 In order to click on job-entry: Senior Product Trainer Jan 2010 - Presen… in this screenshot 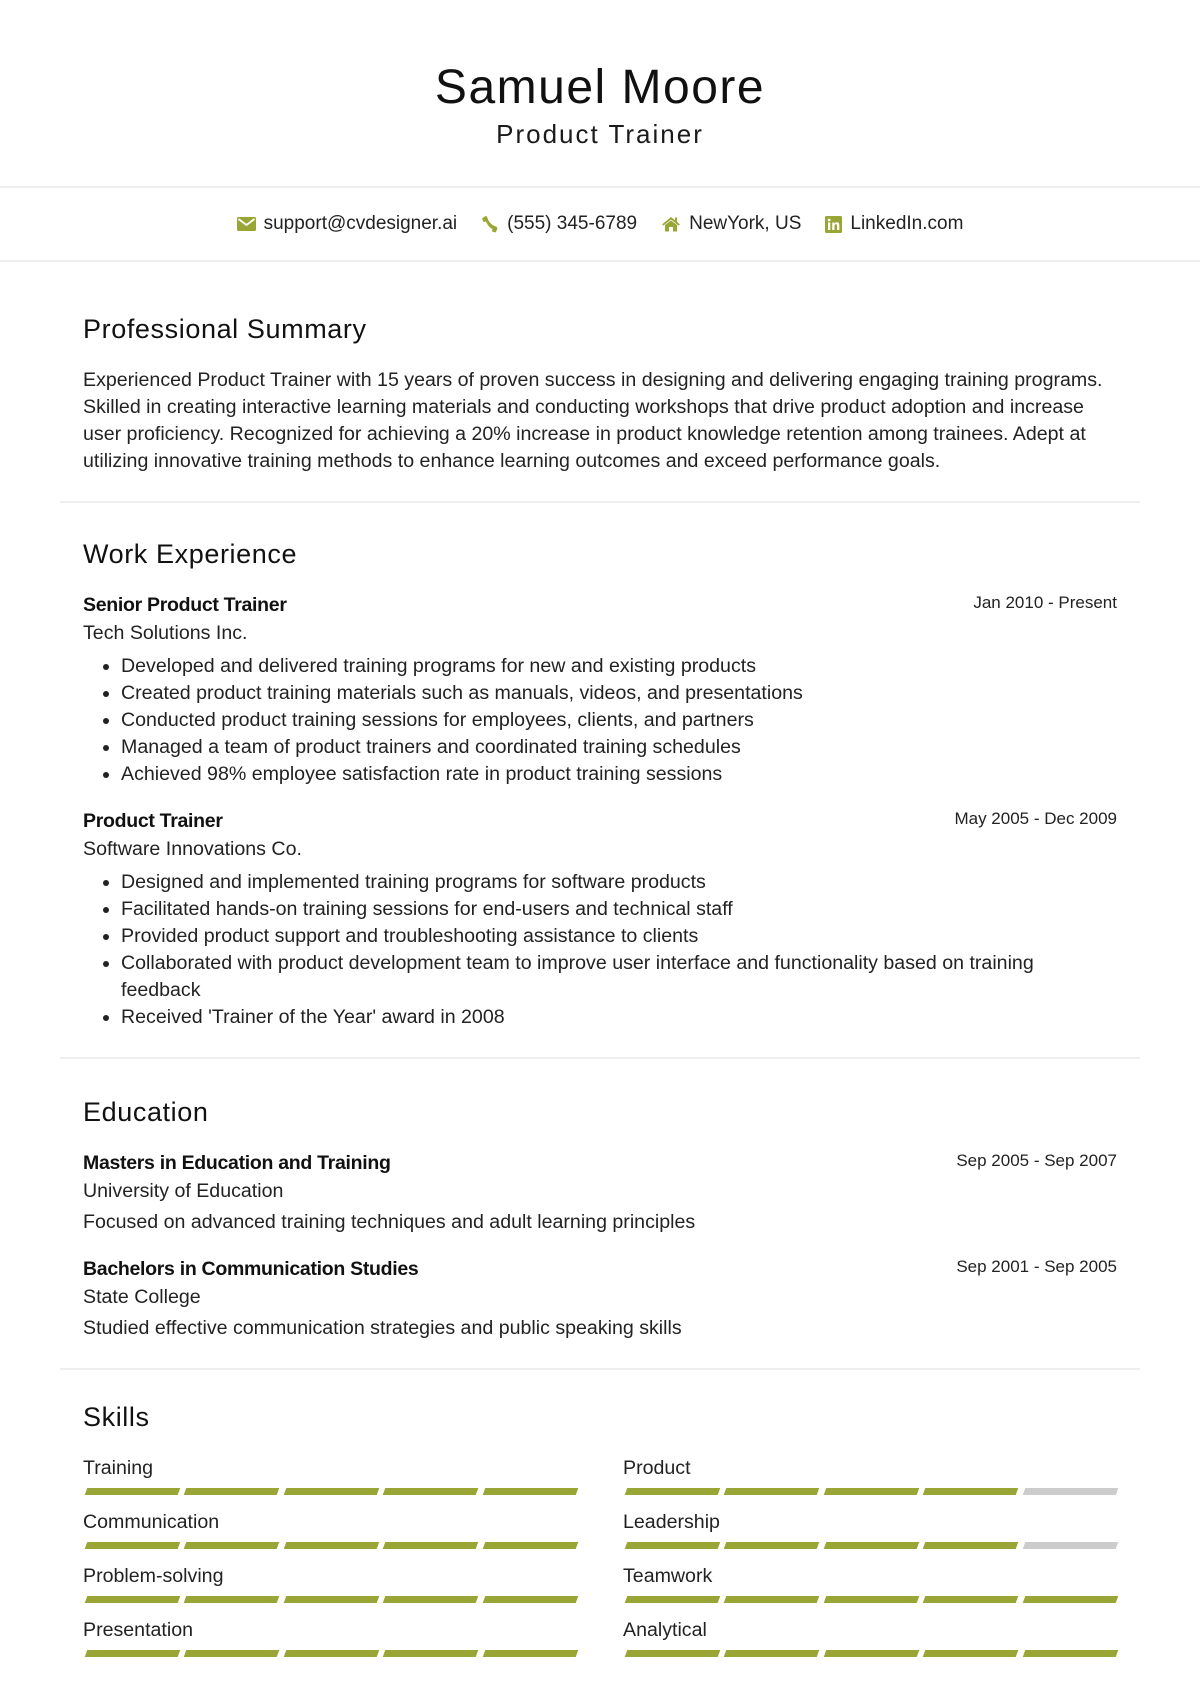, I will do `click(600, 690)`.